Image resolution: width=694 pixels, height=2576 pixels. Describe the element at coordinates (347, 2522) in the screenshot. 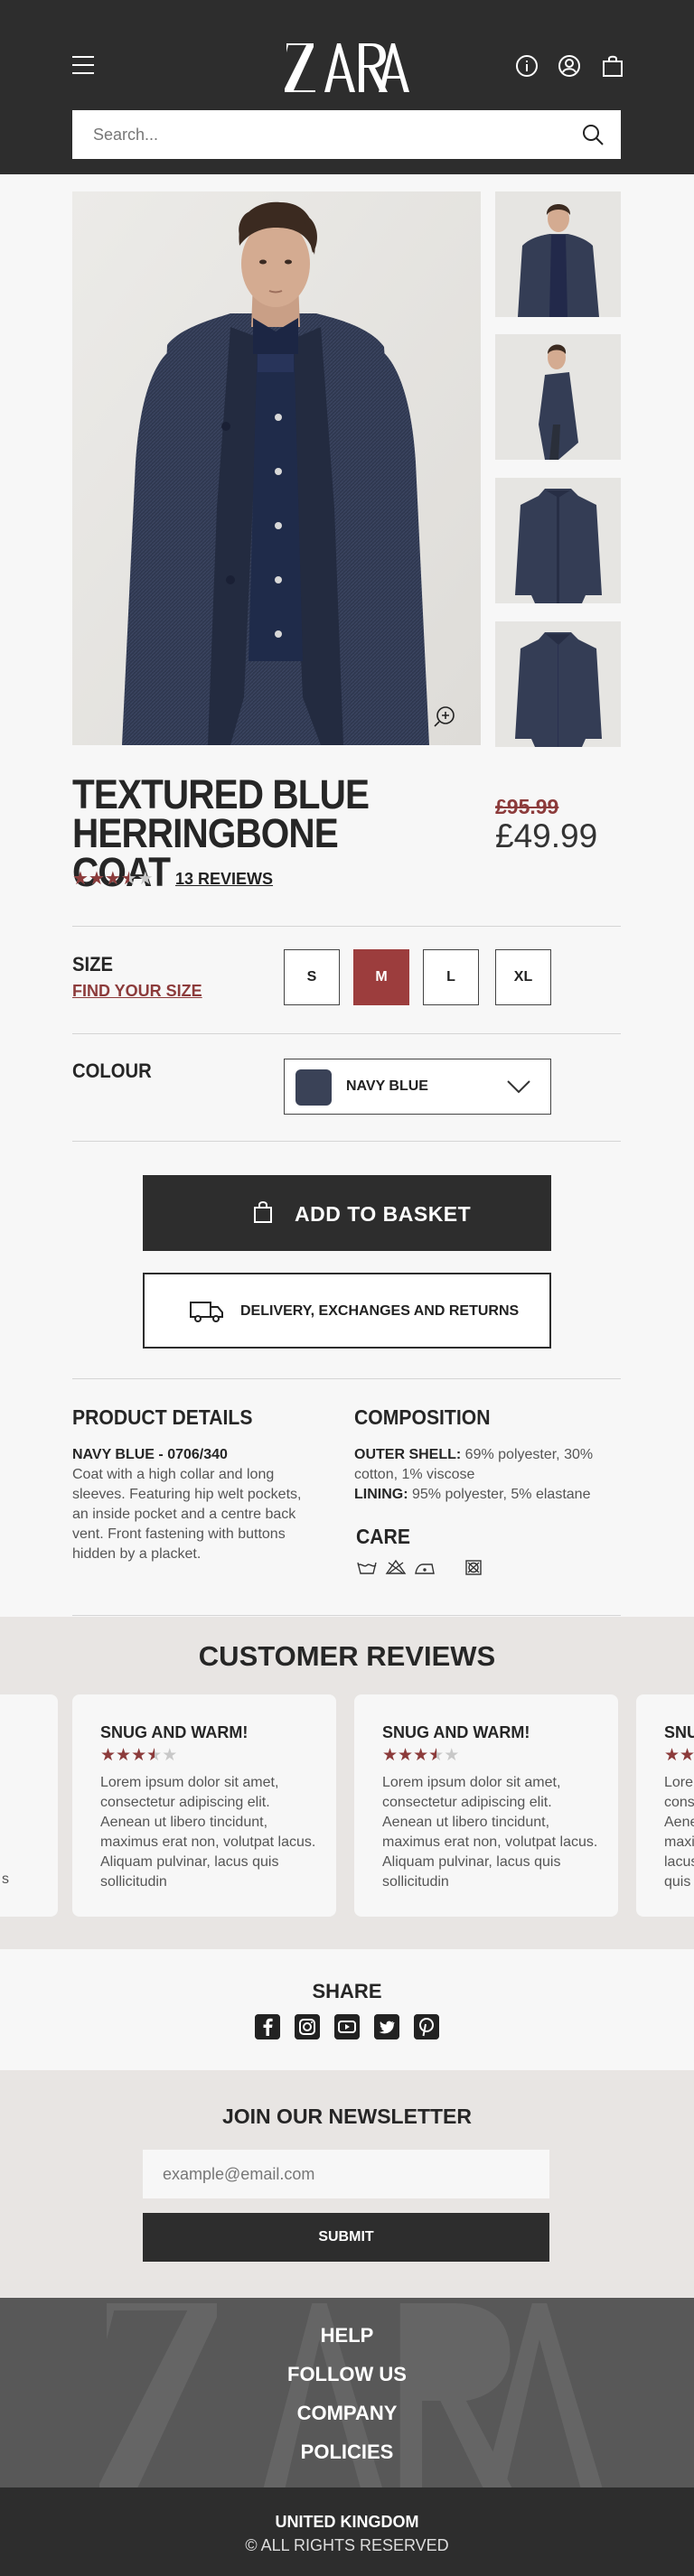

I see `country-label: UNITED KINGDOM` at that location.